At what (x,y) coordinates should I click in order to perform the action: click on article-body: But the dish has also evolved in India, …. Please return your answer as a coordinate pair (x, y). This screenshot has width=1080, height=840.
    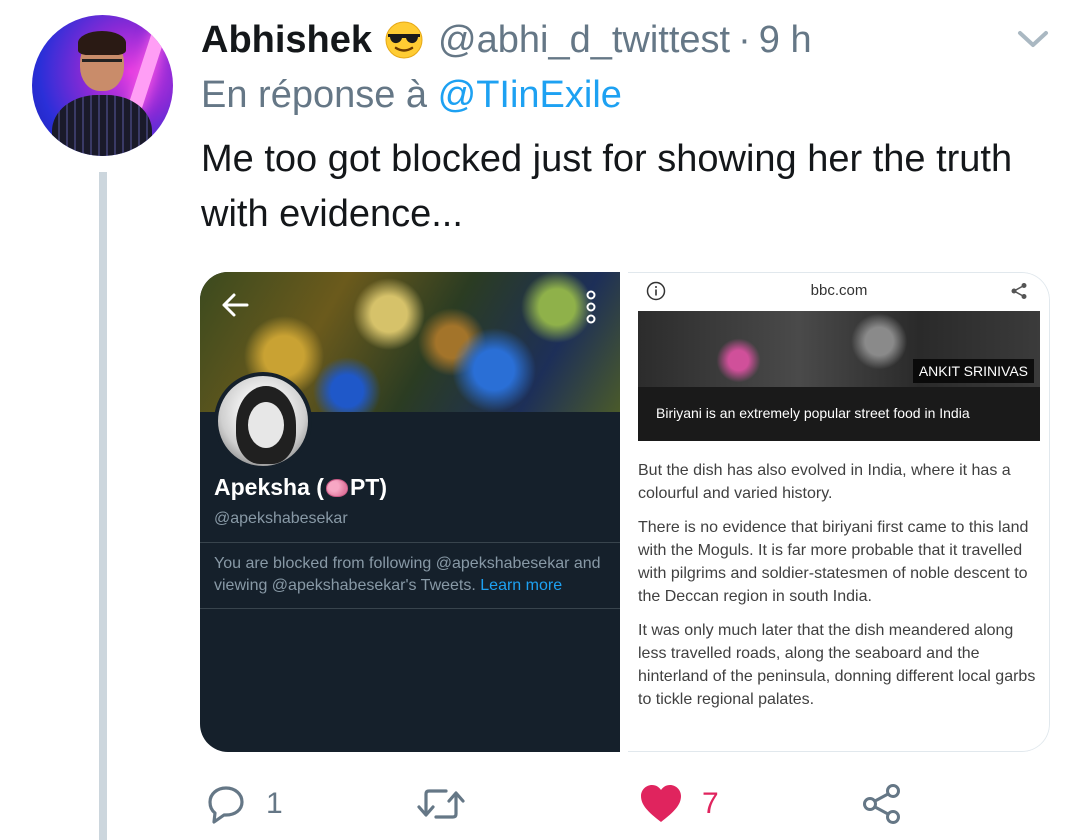
    Looking at the image, I should click on (838, 590).